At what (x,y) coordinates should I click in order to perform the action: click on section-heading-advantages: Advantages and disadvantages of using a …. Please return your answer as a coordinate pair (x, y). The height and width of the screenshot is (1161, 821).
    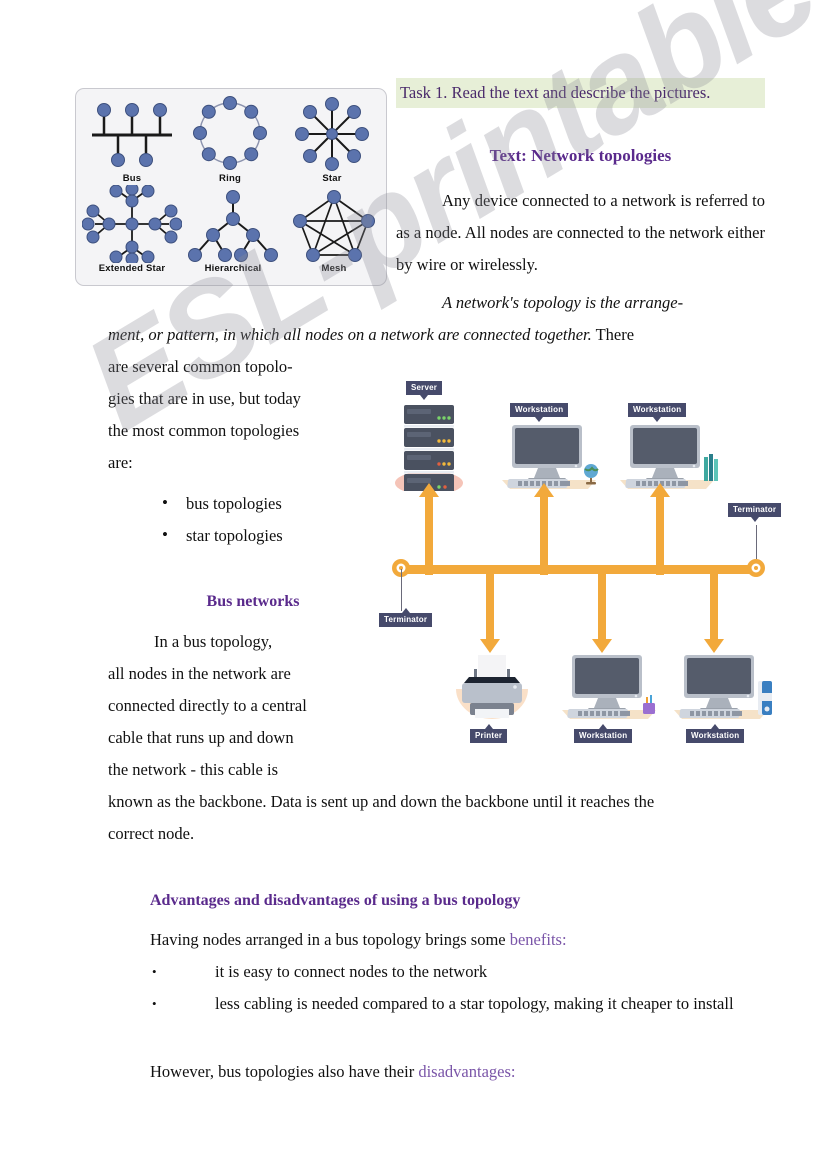
    Looking at the image, I should click on (335, 900).